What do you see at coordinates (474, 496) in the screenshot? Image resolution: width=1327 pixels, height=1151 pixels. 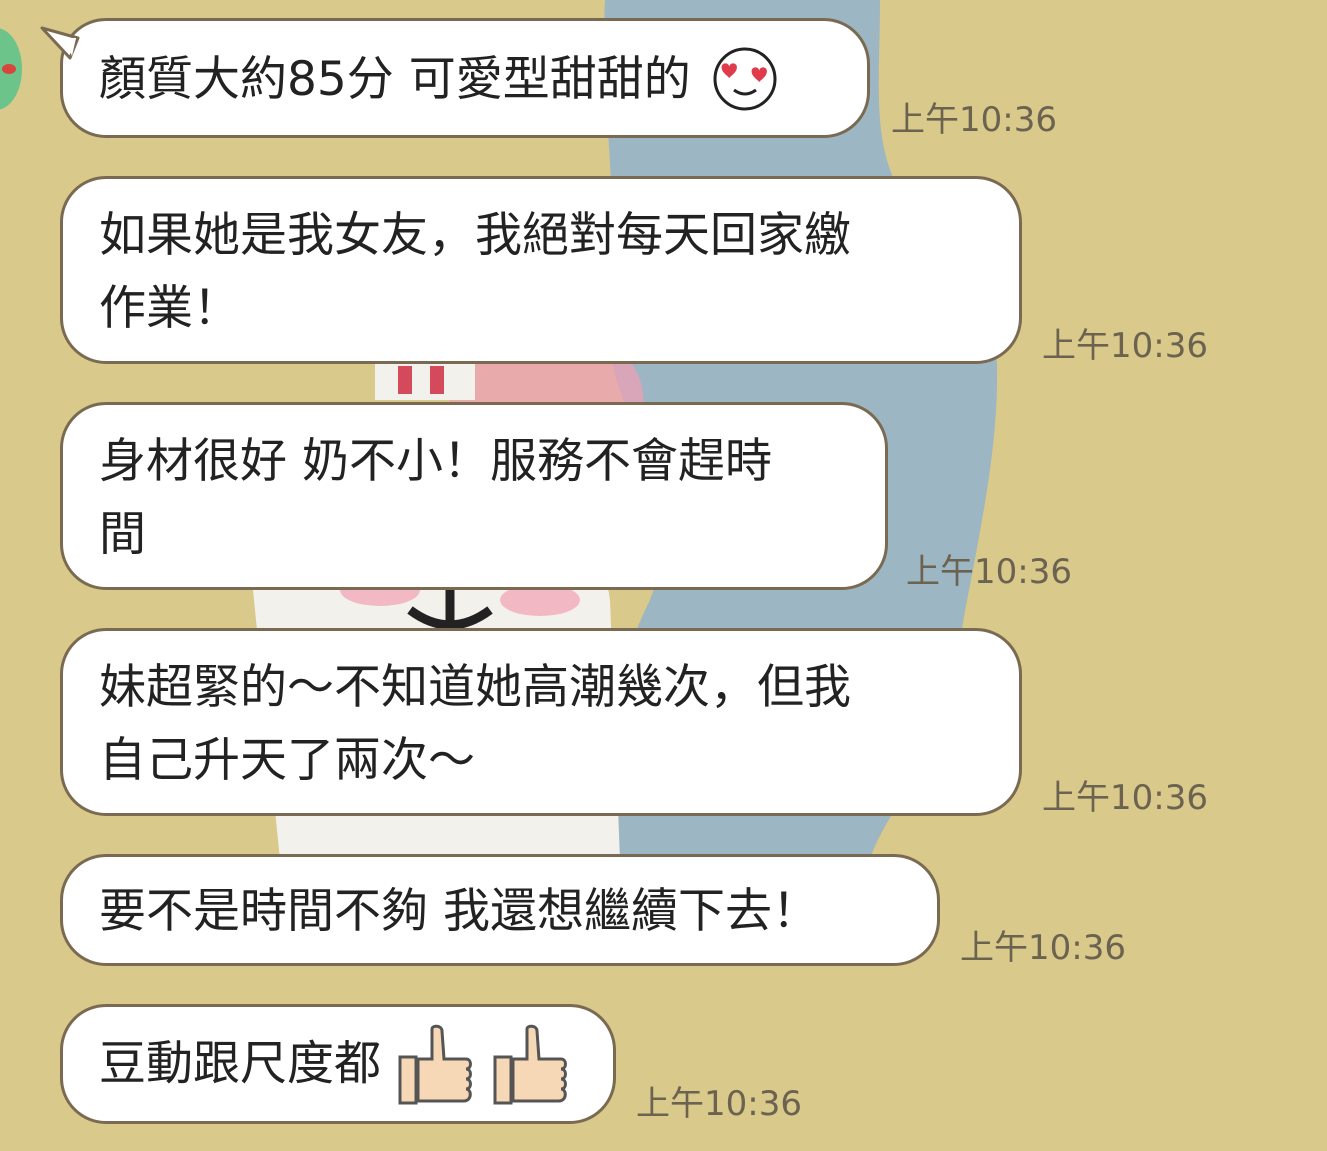 I see `message-bubble: 身材很好 奶不小！服務不會趕時 間` at bounding box center [474, 496].